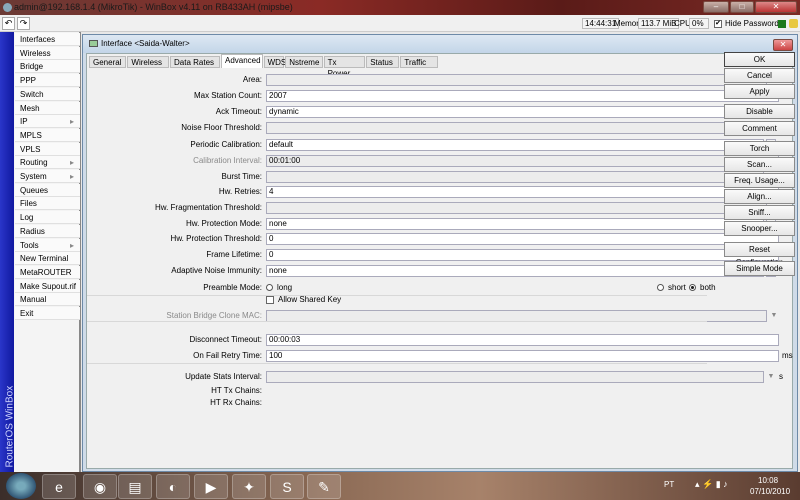 The width and height of the screenshot is (800, 500). I want to click on sidebar-item-metarouter: MetaROUTER, so click(47, 272).